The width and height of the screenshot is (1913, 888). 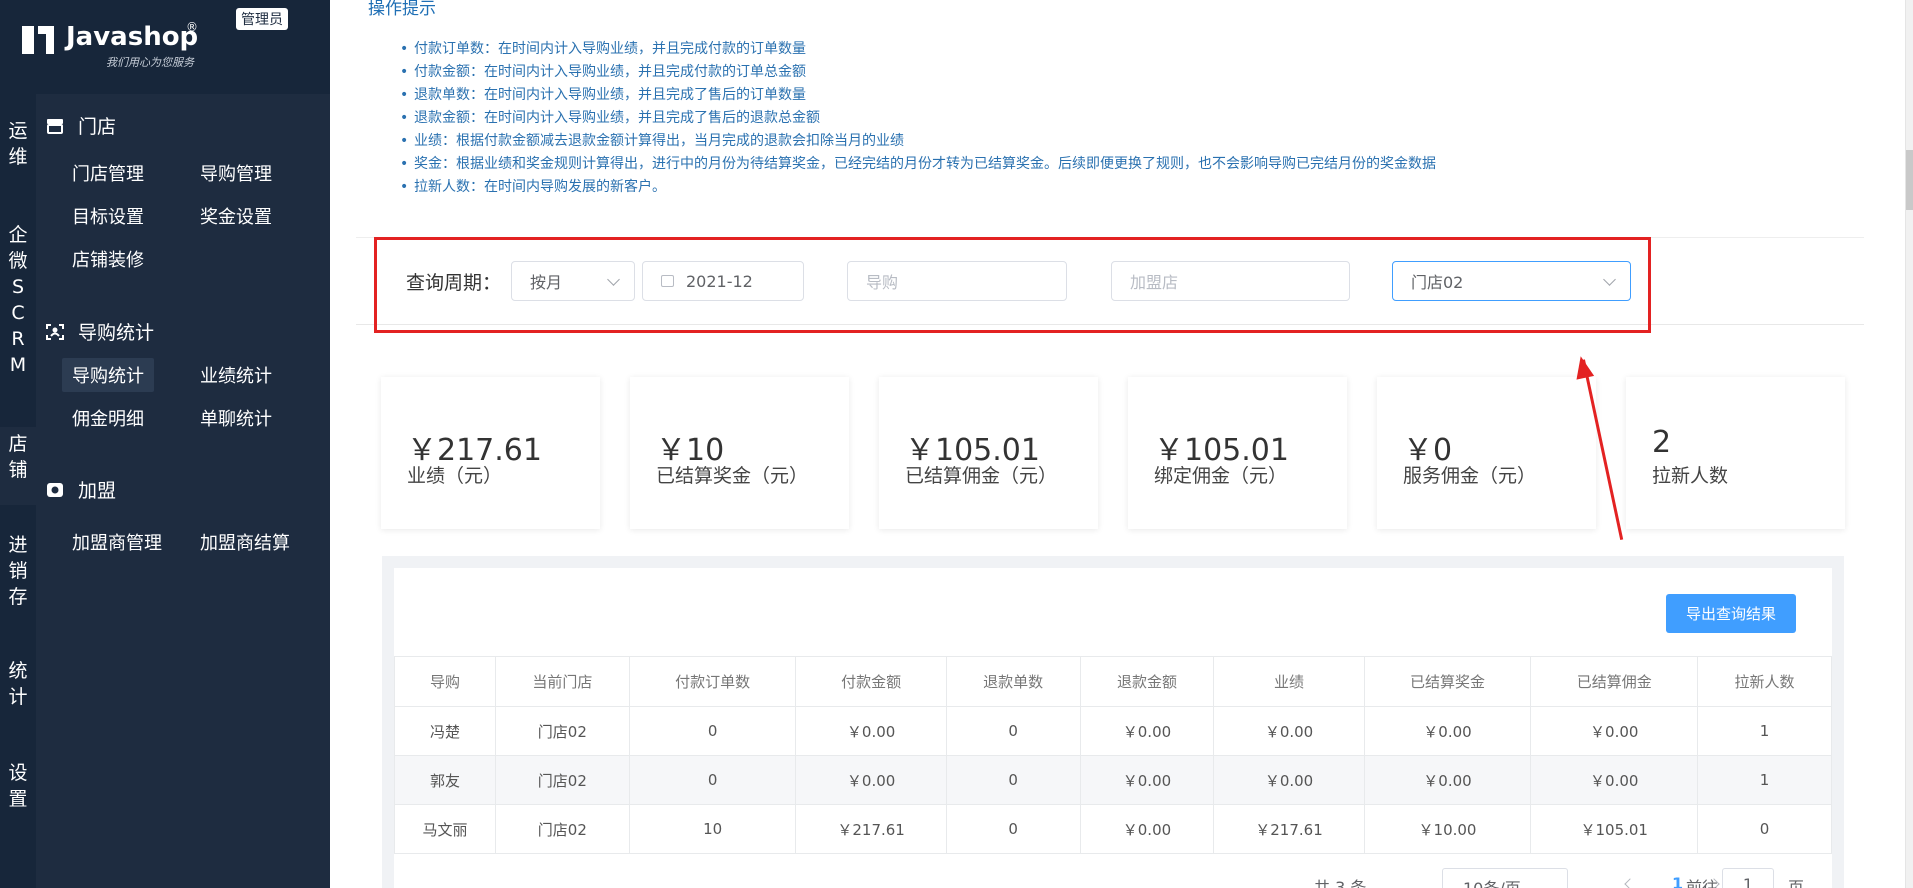 What do you see at coordinates (712, 829) in the screenshot?
I see `table-cell: 10` at bounding box center [712, 829].